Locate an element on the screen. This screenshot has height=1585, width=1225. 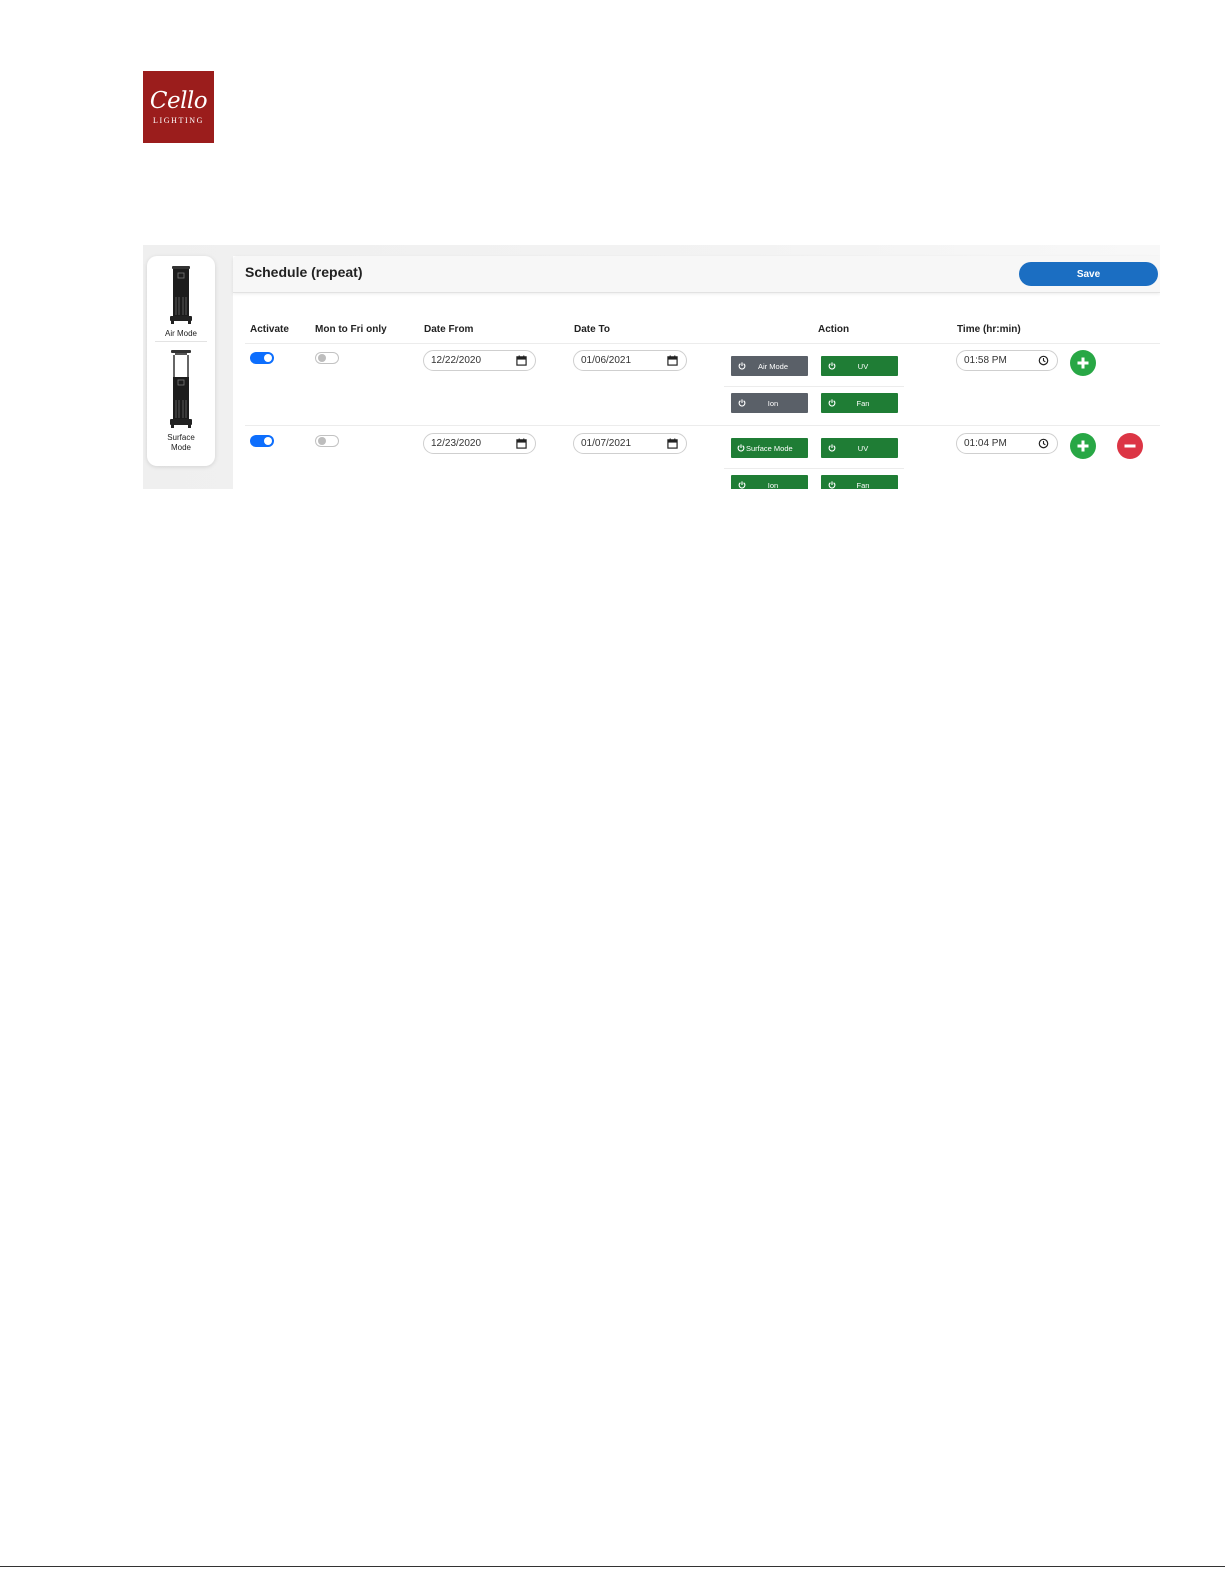
time-input: 01:04 PM is located at coordinates (1007, 443).